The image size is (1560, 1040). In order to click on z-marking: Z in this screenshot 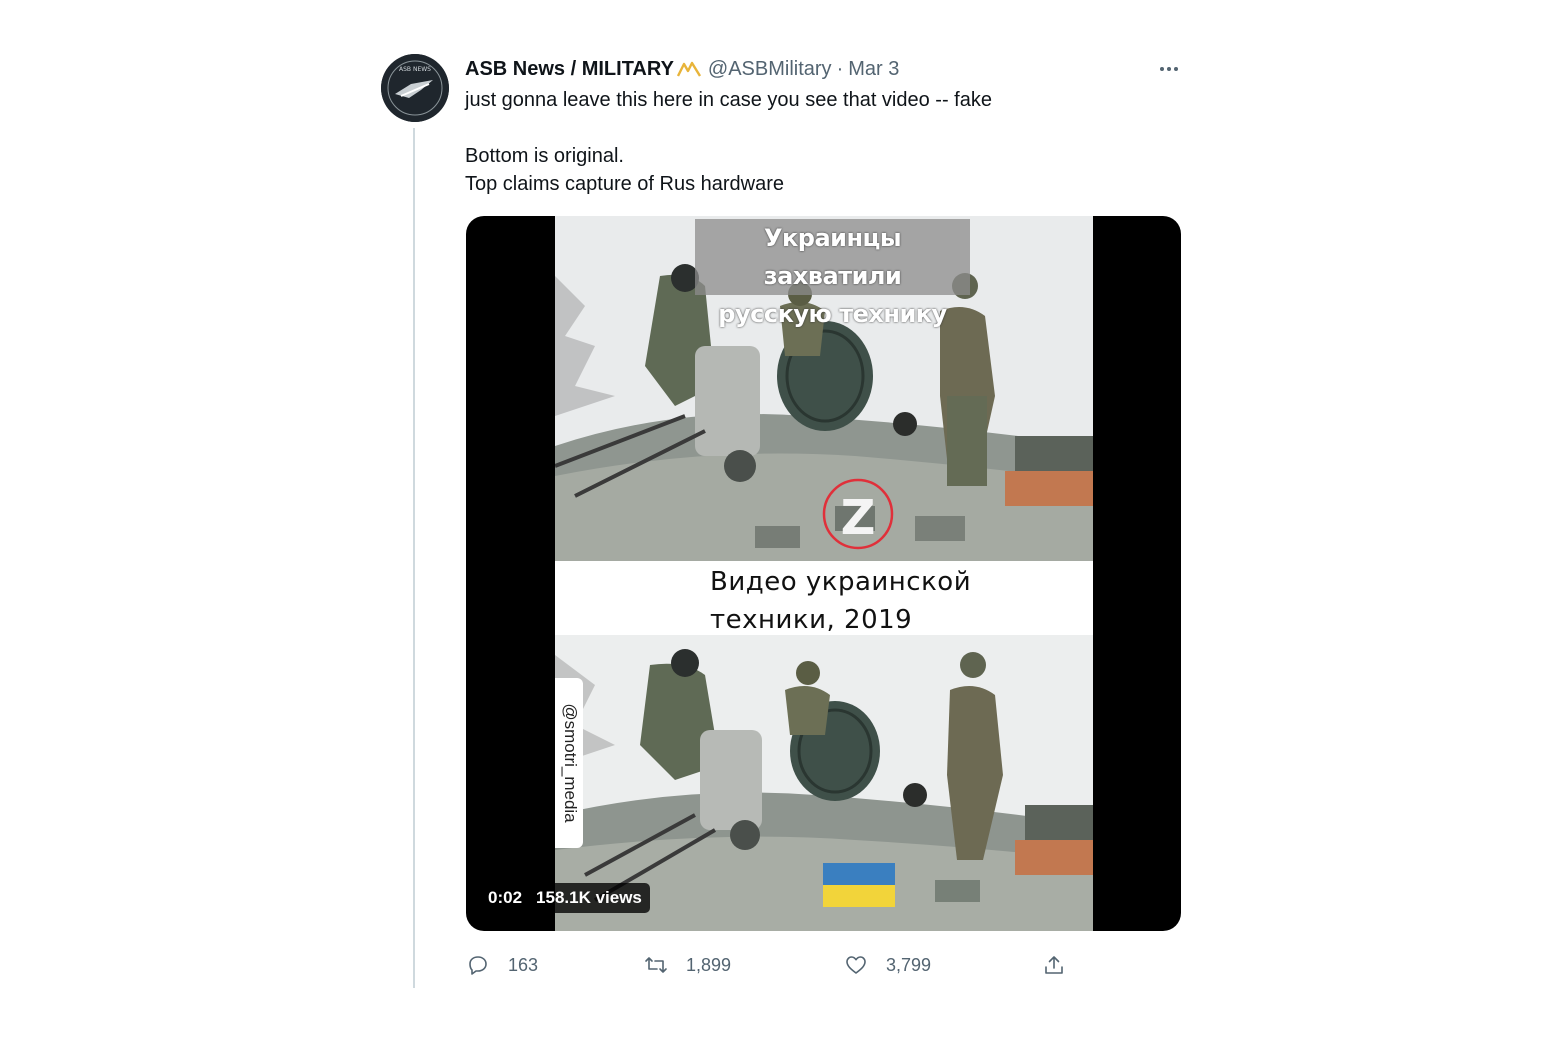, I will do `click(858, 518)`.